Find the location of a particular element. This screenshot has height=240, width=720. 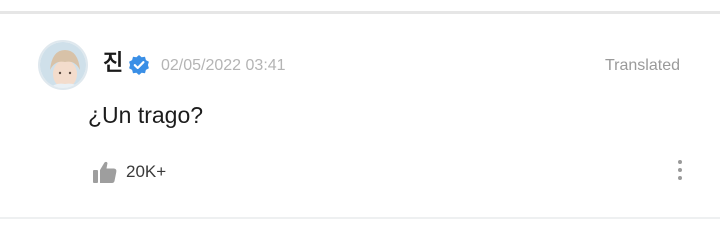

post-timestamp: 02/05/2022 03:41 is located at coordinates (223, 65).